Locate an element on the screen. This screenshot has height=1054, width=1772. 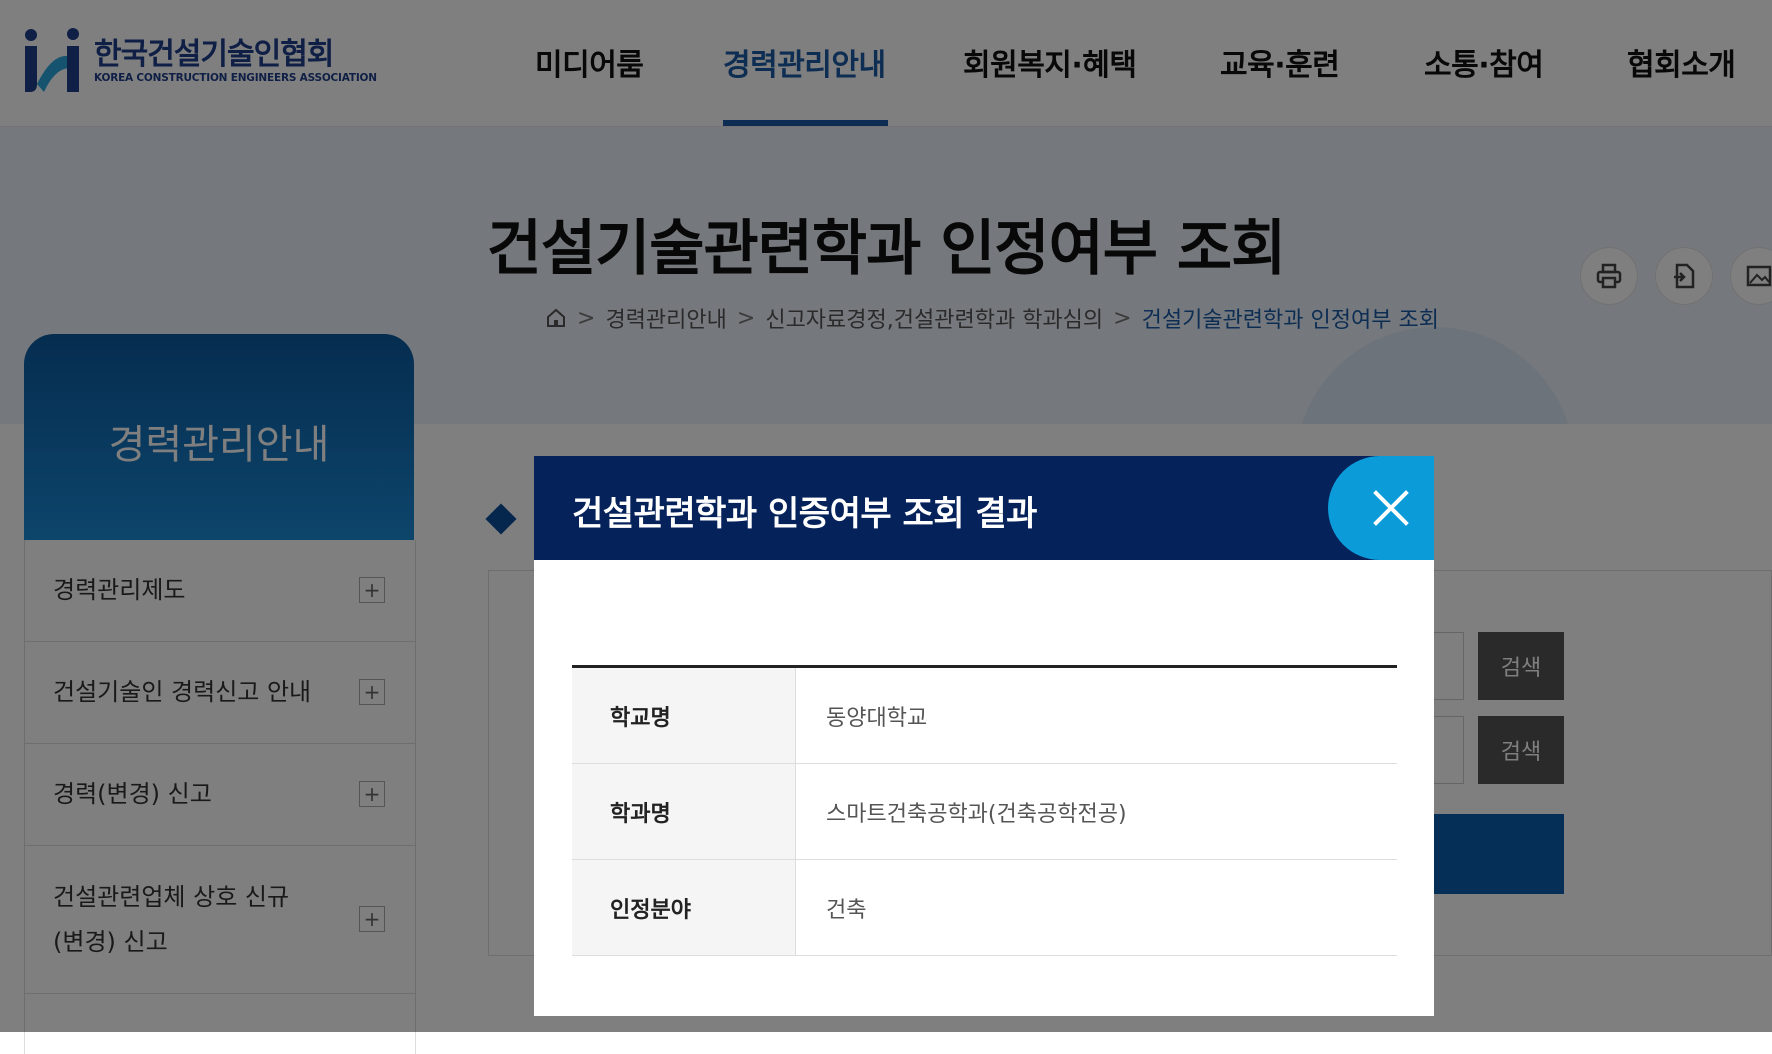
modal-header: 건설관련학과 인증여부 조회 결과 is located at coordinates (984, 508).